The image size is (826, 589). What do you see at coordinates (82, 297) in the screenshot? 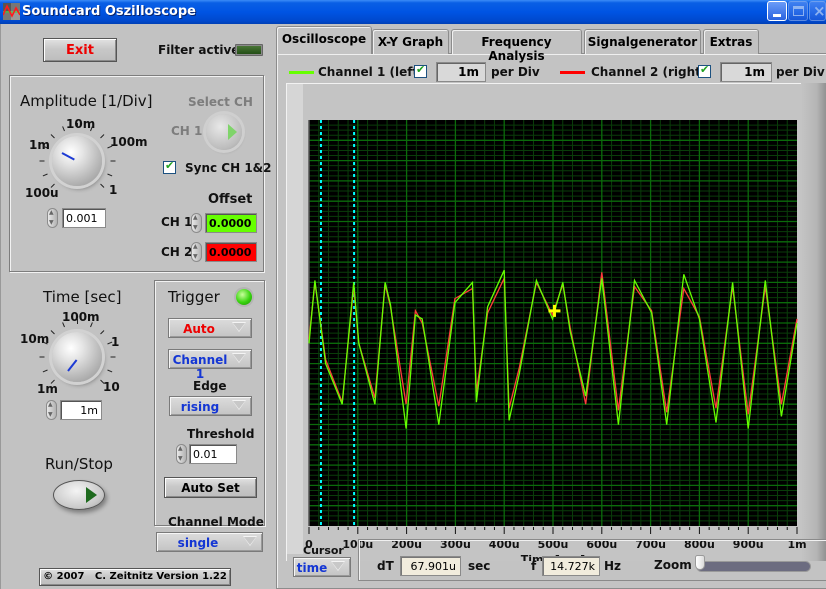
I see `time-title: Time [sec]` at bounding box center [82, 297].